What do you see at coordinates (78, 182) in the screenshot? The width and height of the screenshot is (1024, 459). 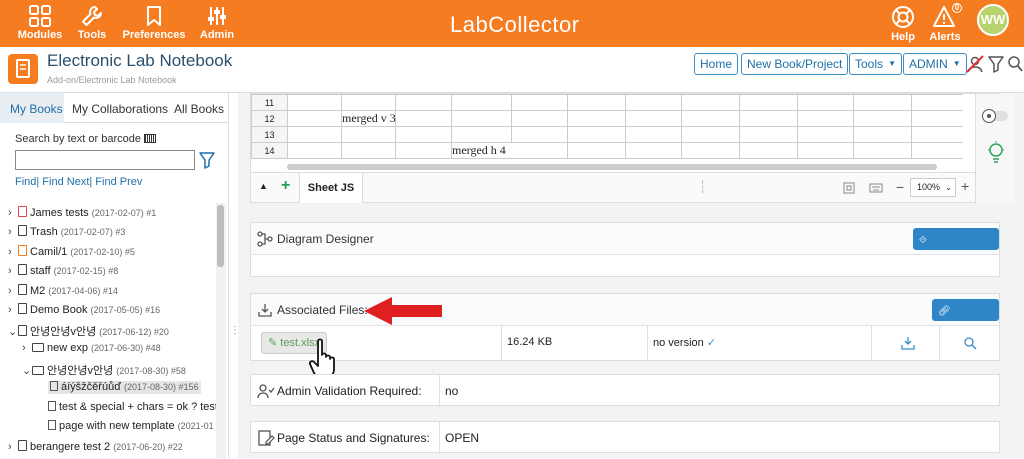 I see `find-links: Find| Find Next| Find Prev` at bounding box center [78, 182].